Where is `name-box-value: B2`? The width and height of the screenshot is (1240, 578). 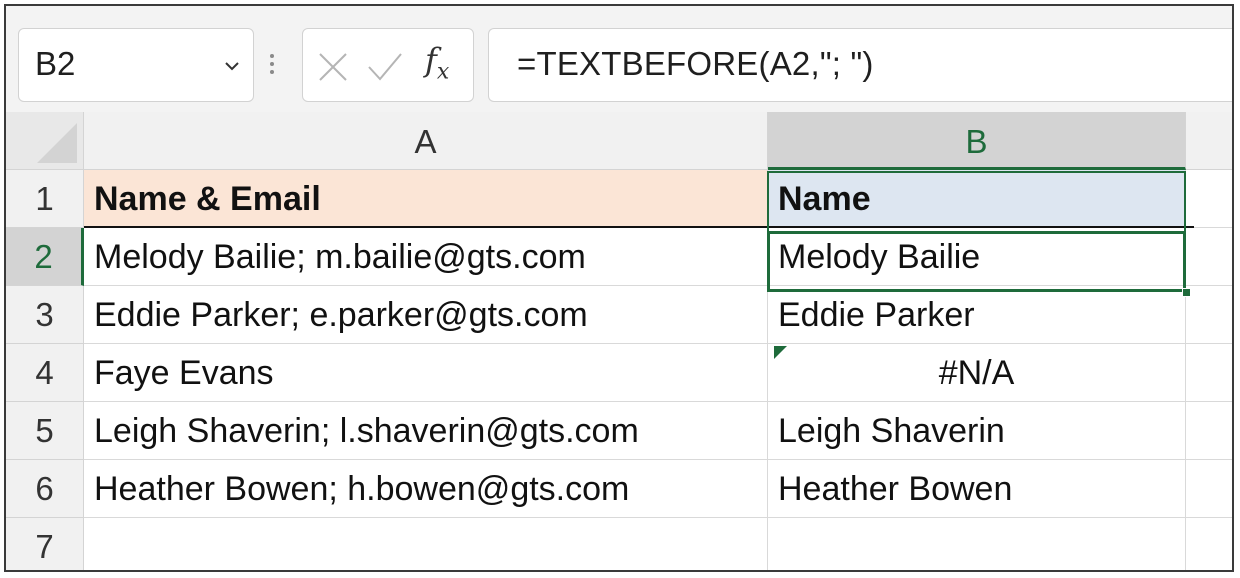 name-box-value: B2 is located at coordinates (55, 63).